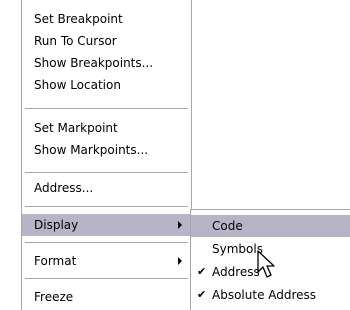  Describe the element at coordinates (106, 297) in the screenshot. I see `menu-item-freeze: Freeze` at that location.